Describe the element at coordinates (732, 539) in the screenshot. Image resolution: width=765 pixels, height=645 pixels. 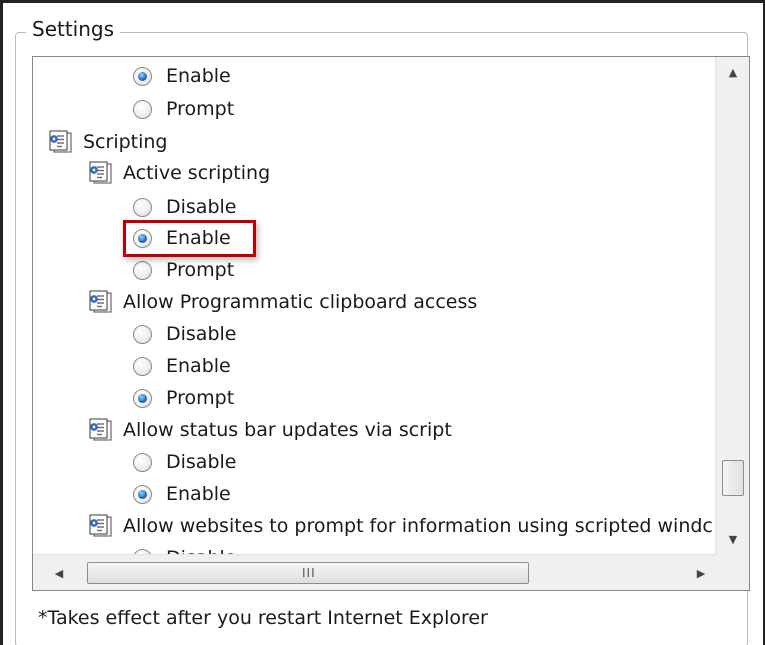
I see `scroll-down-arrow-icon: ▼` at that location.